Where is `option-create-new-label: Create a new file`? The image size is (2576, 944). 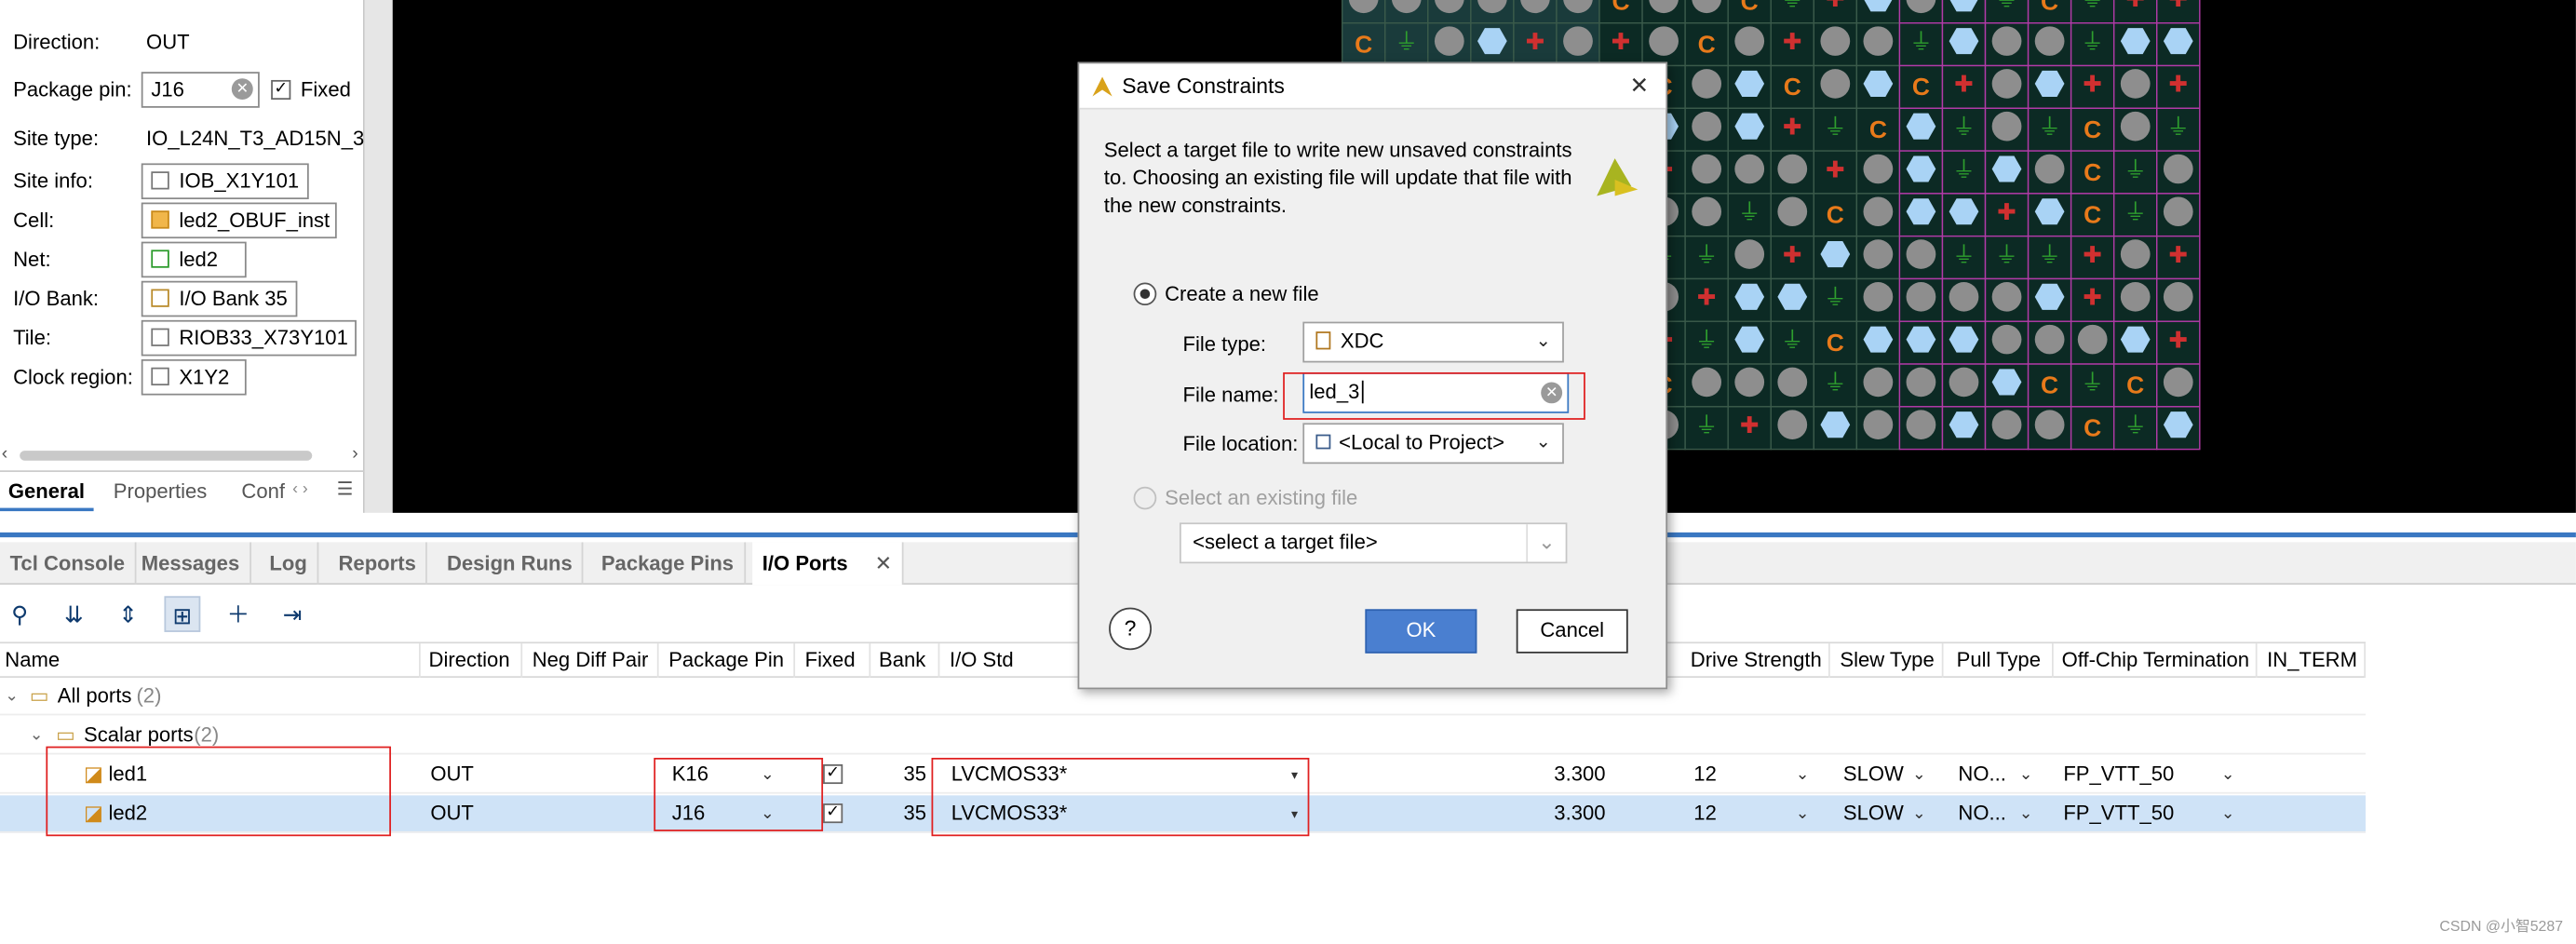 option-create-new-label: Create a new file is located at coordinates (1242, 294).